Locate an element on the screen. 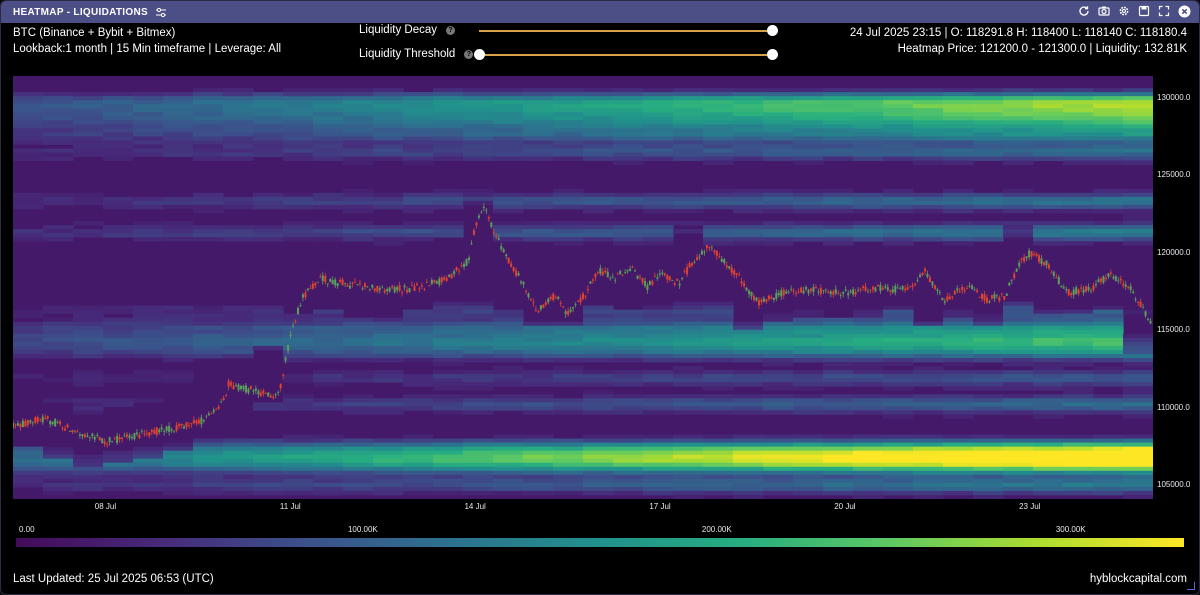 This screenshot has width=1200, height=595. expand-icon is located at coordinates (1164, 11).